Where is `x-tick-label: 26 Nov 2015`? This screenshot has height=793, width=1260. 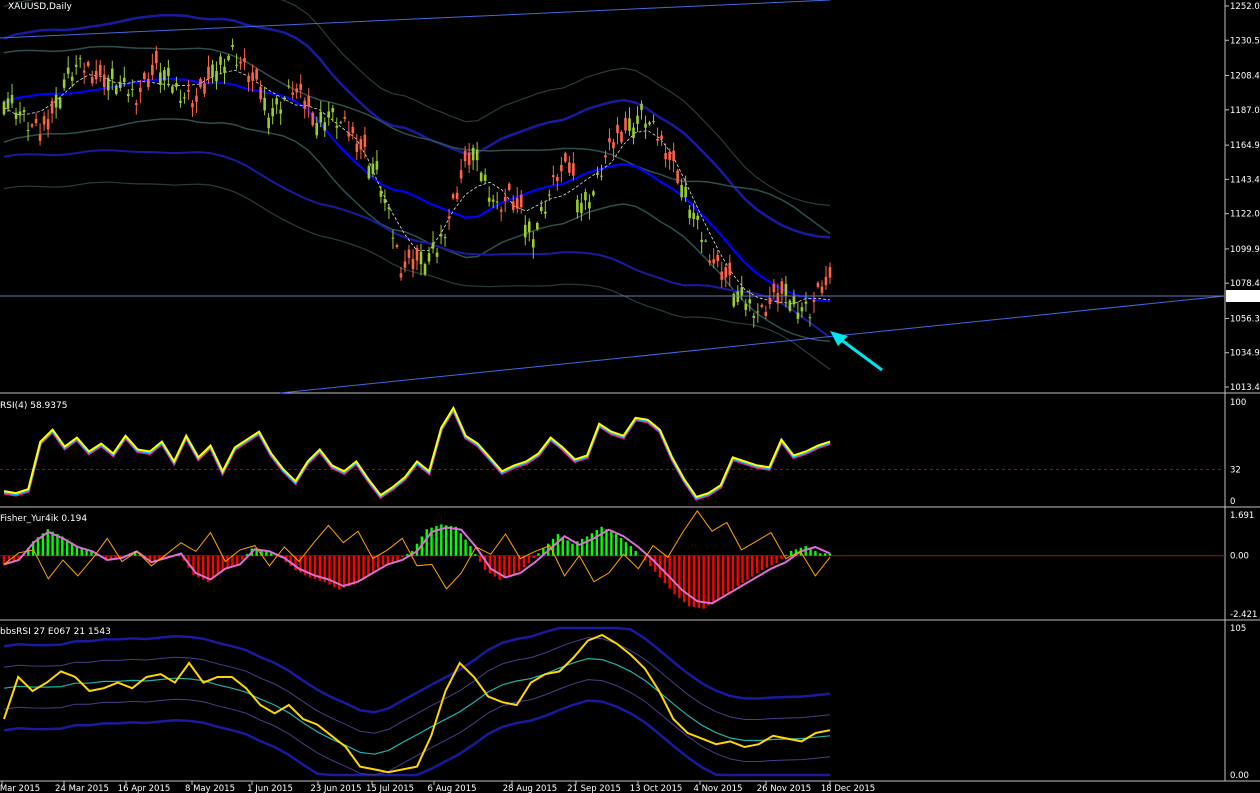 x-tick-label: 26 Nov 2015 is located at coordinates (784, 788).